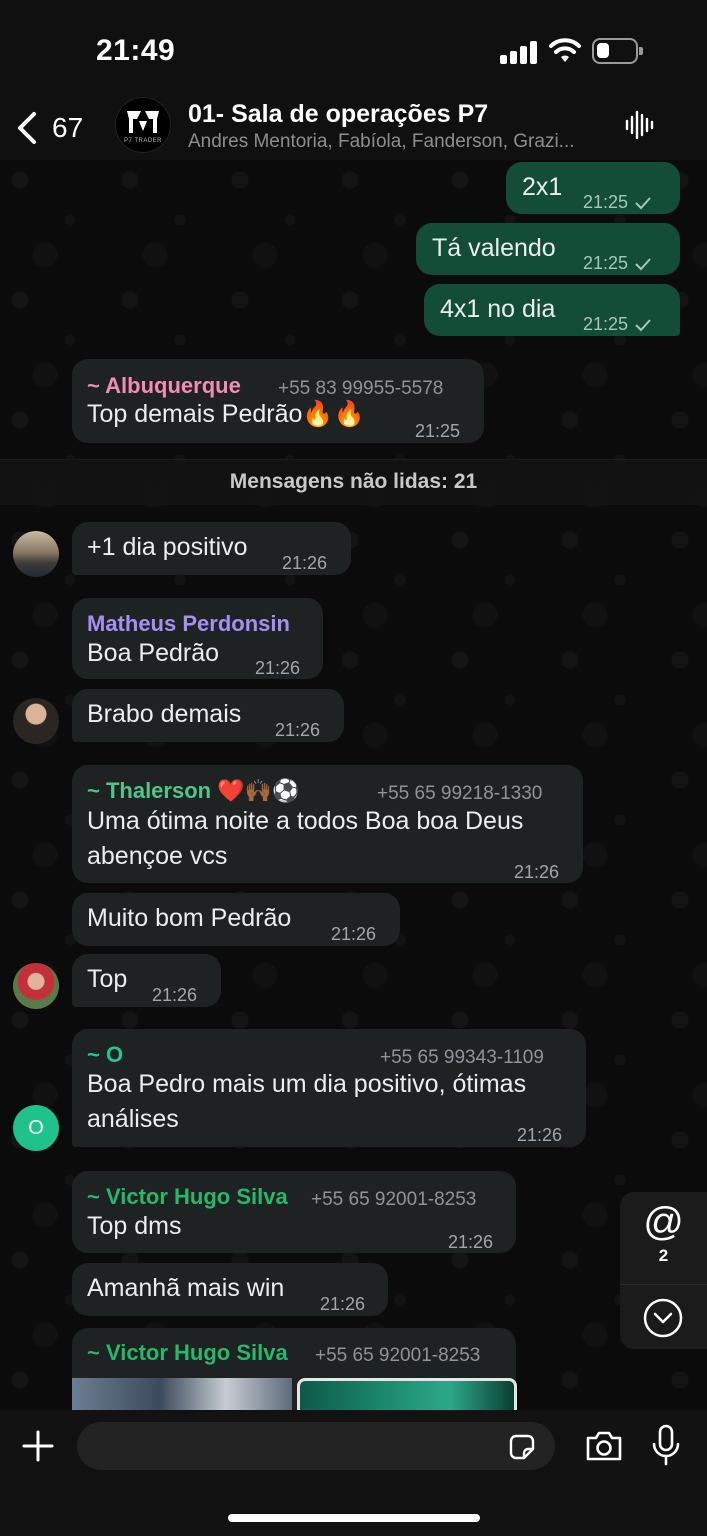 The width and height of the screenshot is (707, 1536). I want to click on group-logo-text: P7 TRADER, so click(143, 140).